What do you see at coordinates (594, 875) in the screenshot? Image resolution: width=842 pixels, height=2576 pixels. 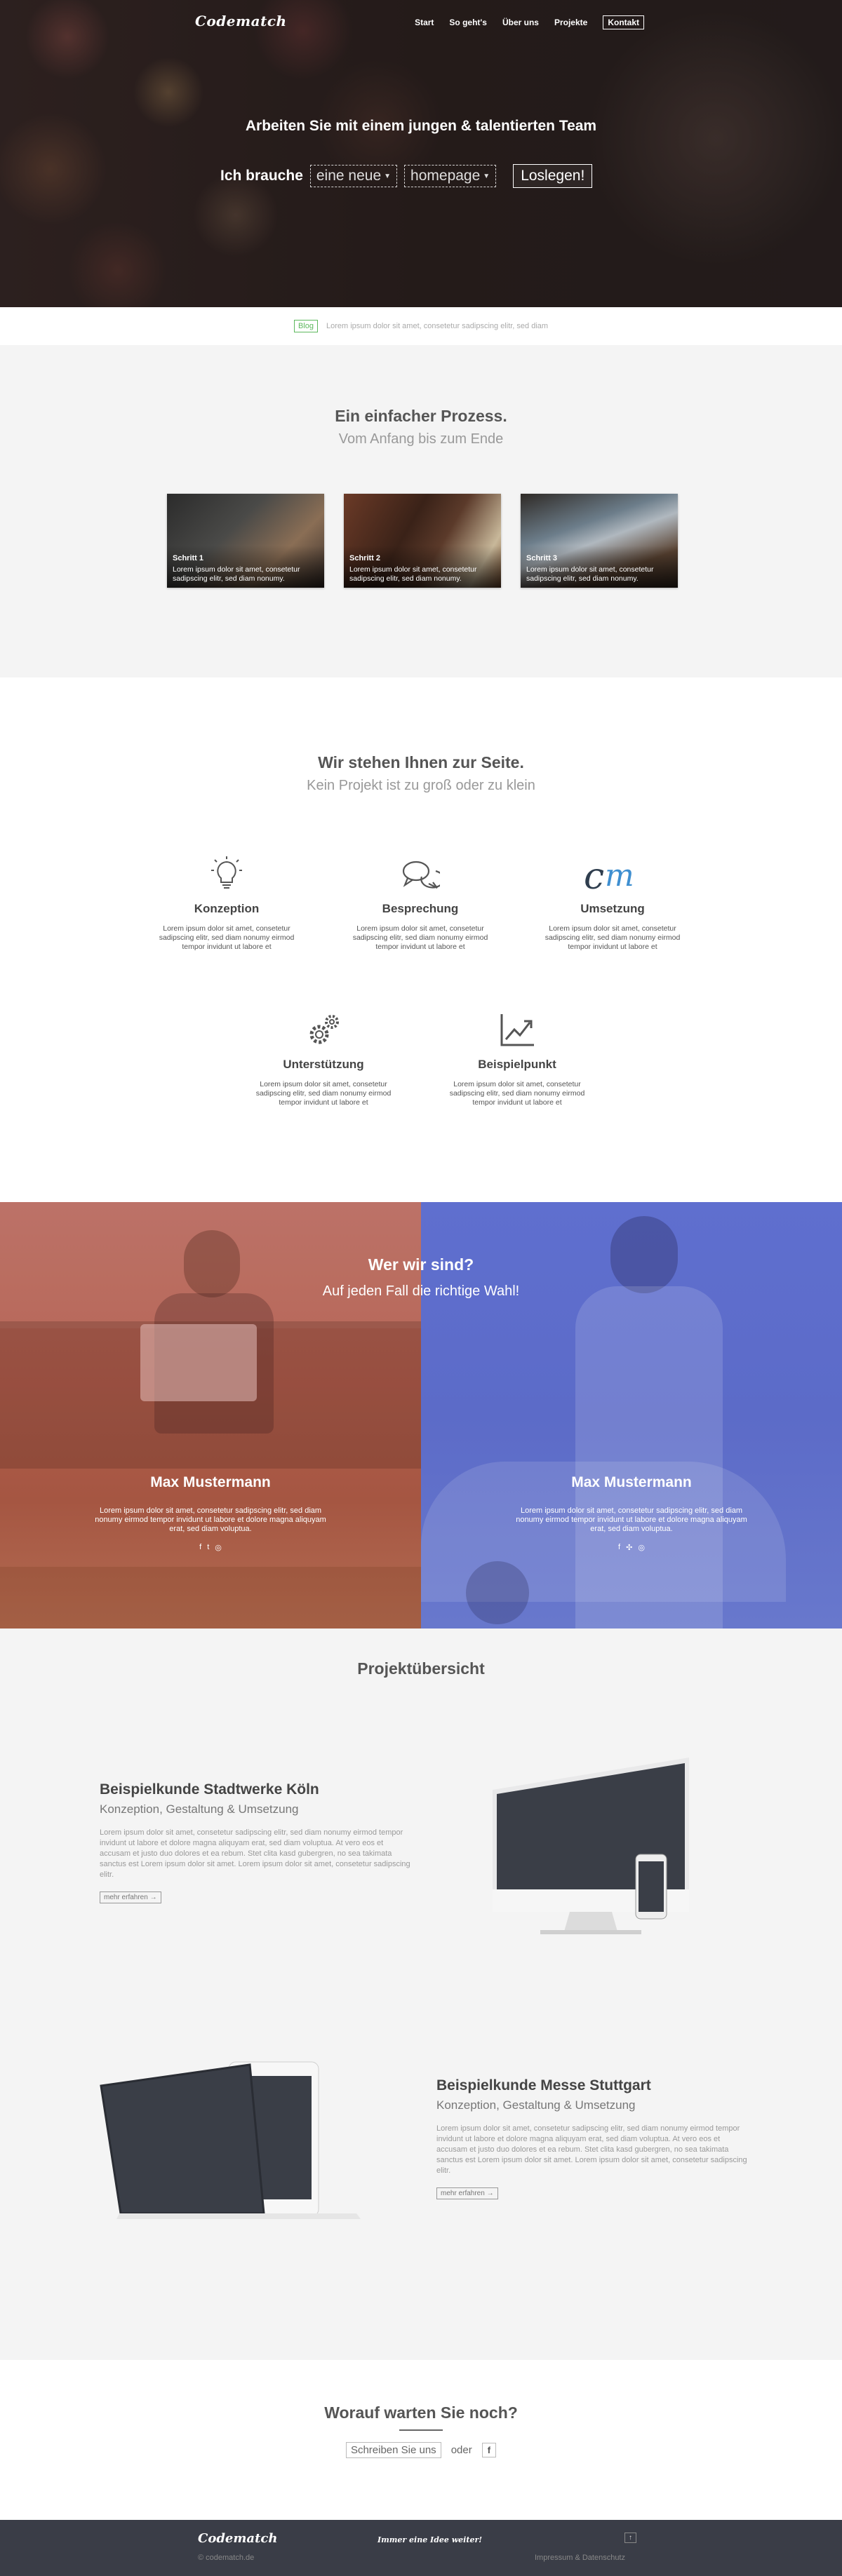 I see `svg-text: c` at bounding box center [594, 875].